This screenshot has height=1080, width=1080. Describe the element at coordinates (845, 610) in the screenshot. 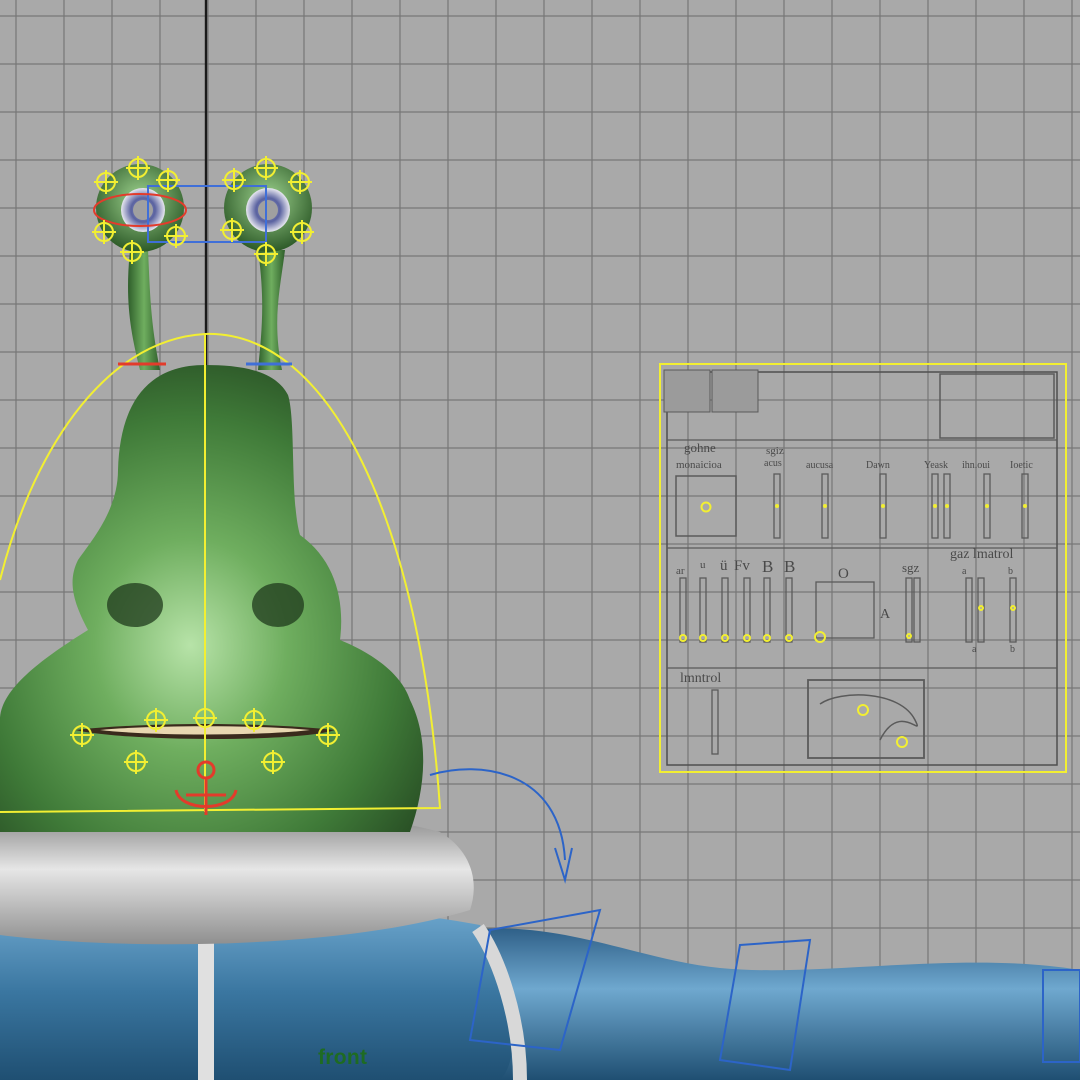

I see `mouth-shape-box` at that location.